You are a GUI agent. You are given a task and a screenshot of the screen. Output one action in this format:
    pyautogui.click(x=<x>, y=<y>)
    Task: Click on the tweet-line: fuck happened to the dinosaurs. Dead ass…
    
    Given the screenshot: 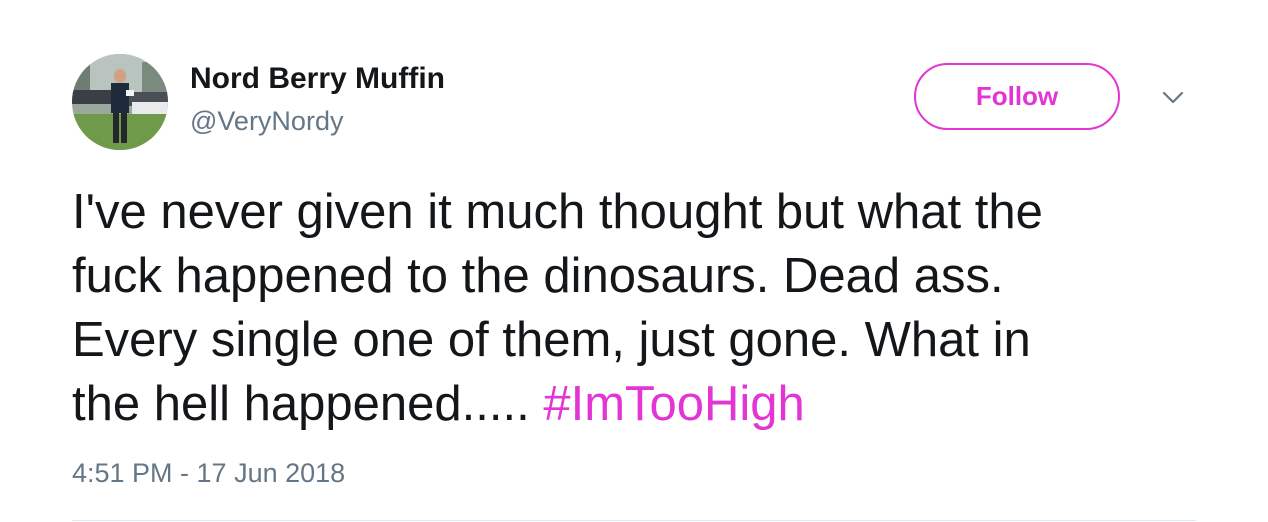 What is the action you would take?
    pyautogui.click(x=538, y=276)
    